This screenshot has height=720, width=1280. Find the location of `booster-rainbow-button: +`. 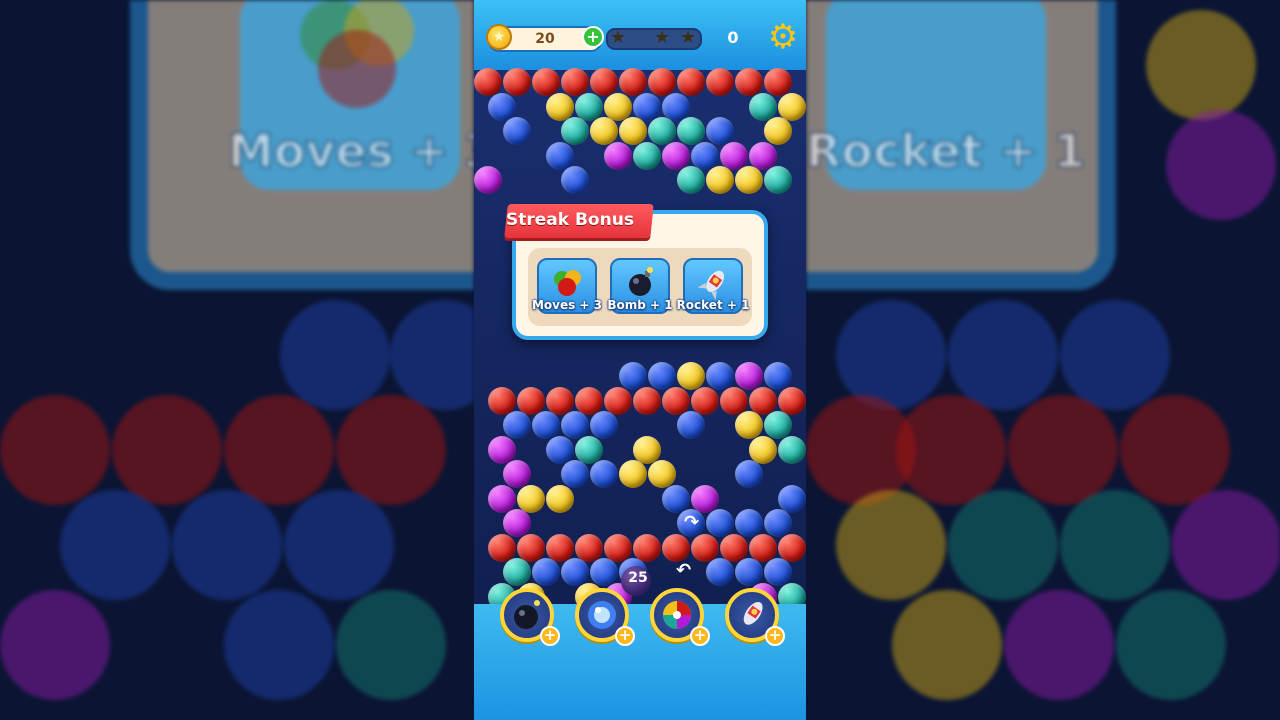

booster-rainbow-button: + is located at coordinates (680, 617).